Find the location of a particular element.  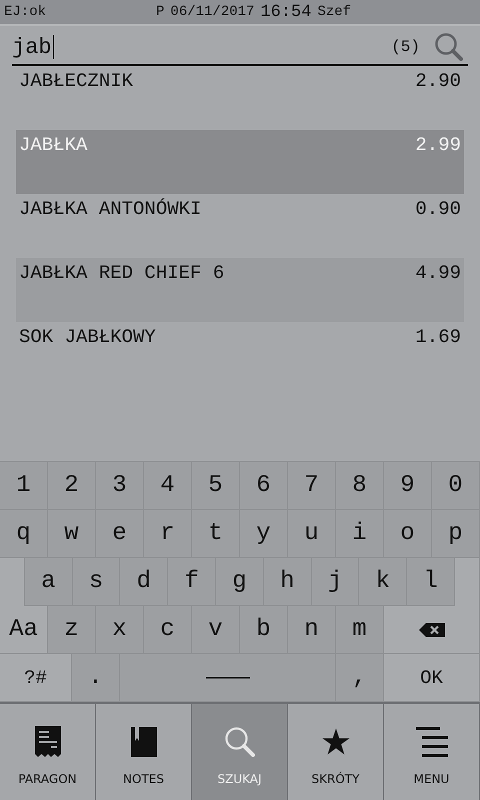

keyboard-key: e is located at coordinates (120, 534).